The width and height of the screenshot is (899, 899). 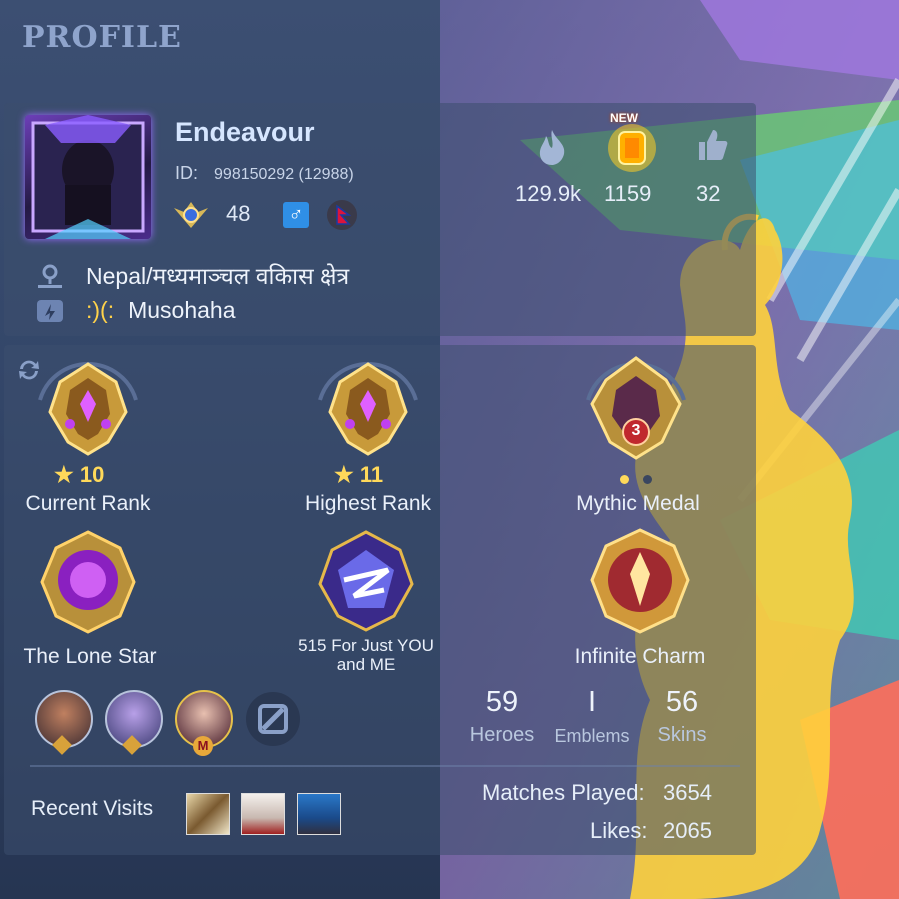 I want to click on infinite-charm-medal, so click(x=640, y=583).